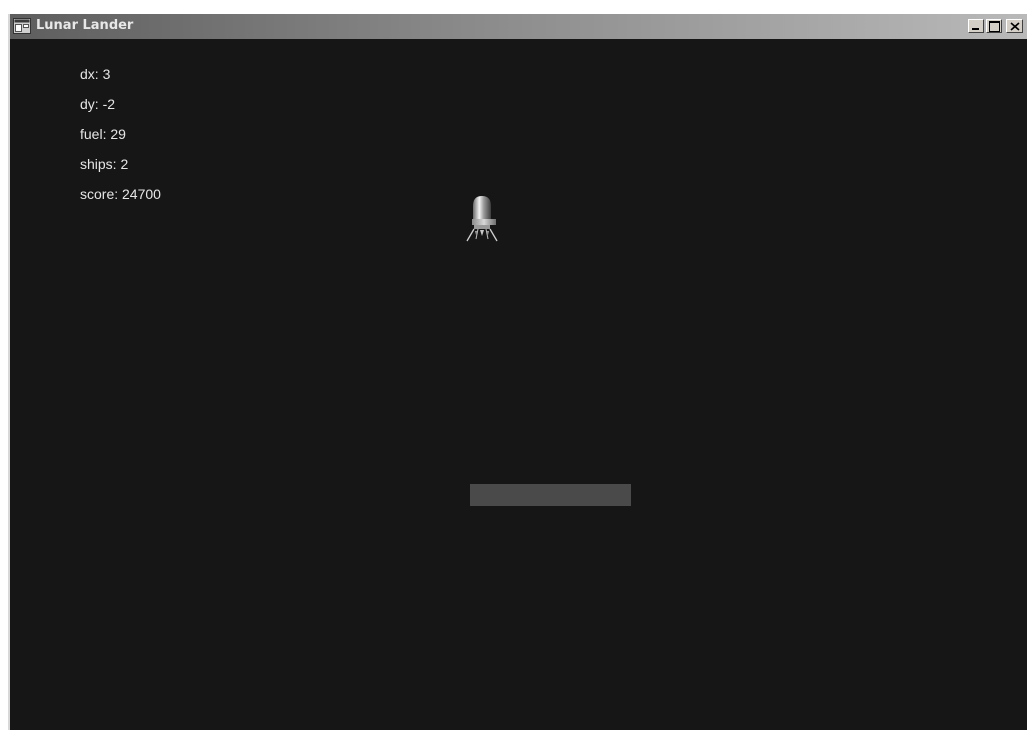  Describe the element at coordinates (550, 495) in the screenshot. I see `landing-pad` at that location.